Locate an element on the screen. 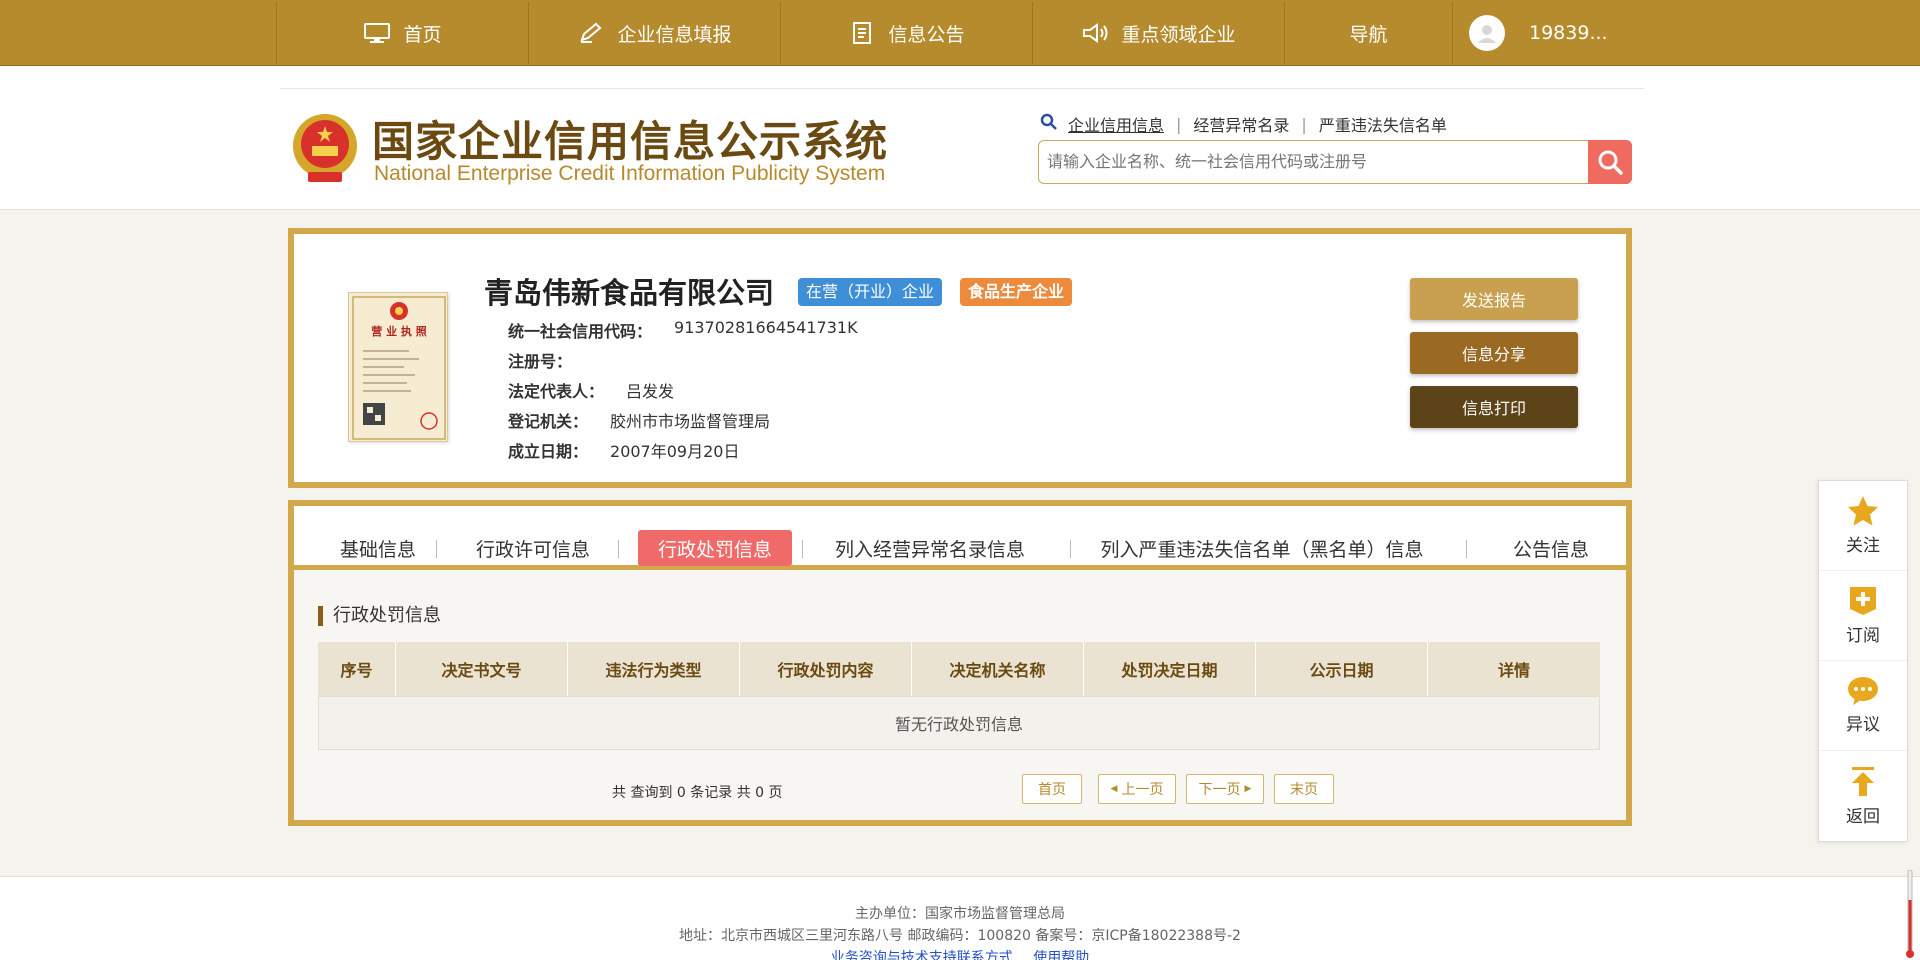 The width and height of the screenshot is (1920, 960). follow-button: 关注 is located at coordinates (1863, 526).